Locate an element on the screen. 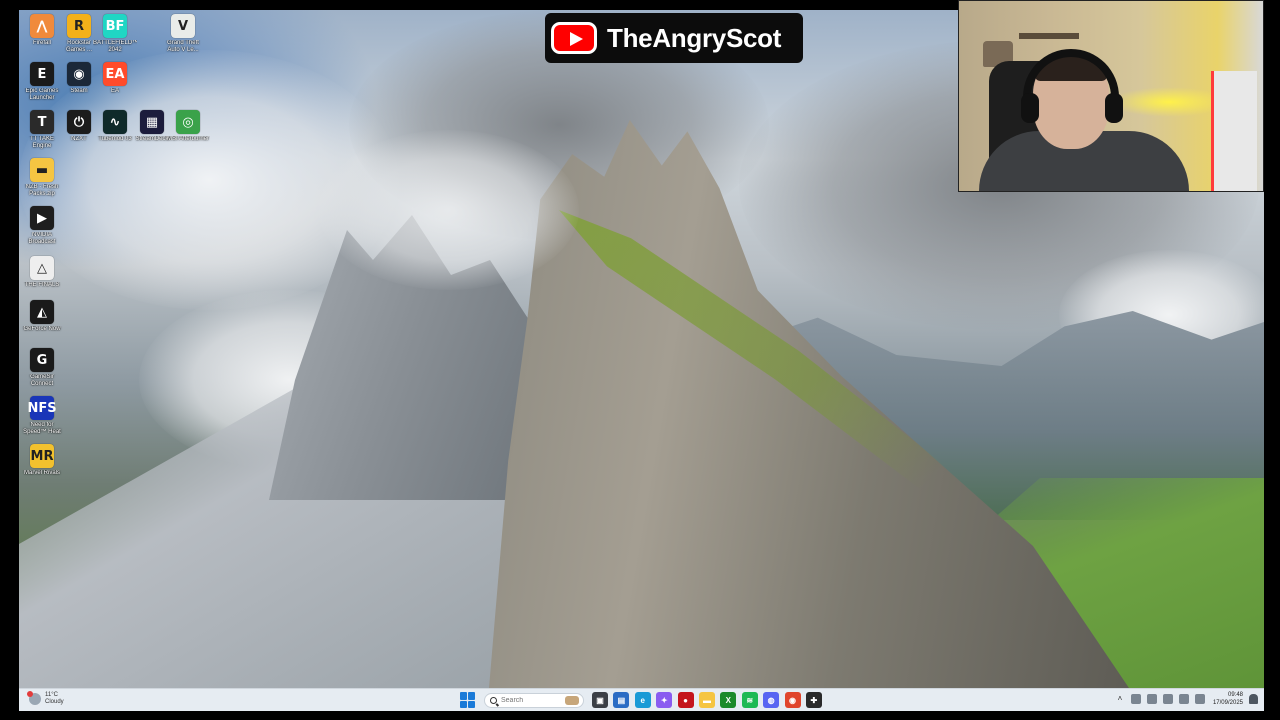 The height and width of the screenshot is (720, 1280). channel-name: TheAngryScot is located at coordinates (694, 37).